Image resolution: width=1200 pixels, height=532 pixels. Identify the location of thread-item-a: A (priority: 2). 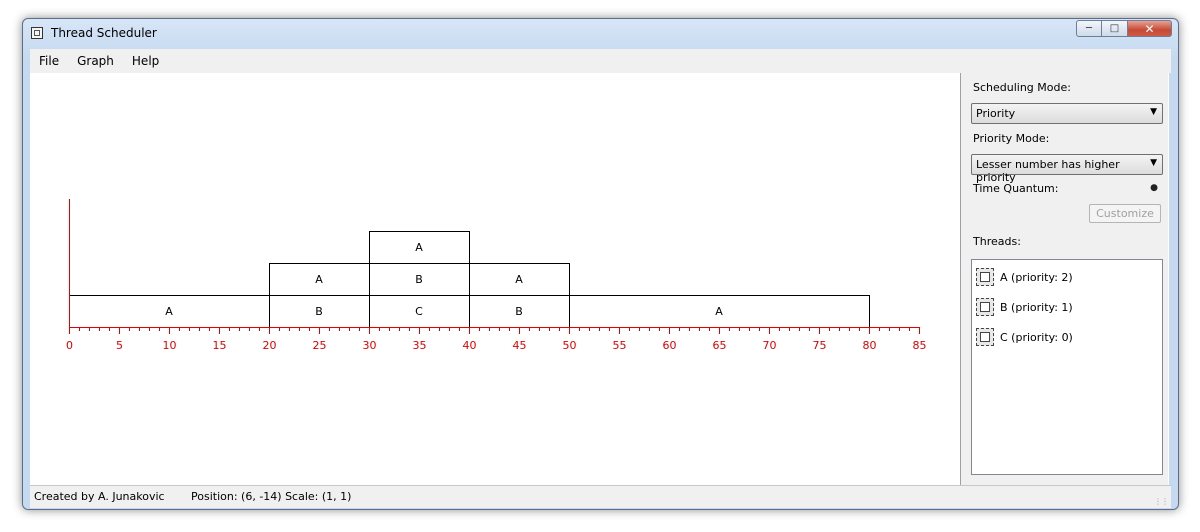
(1024, 277).